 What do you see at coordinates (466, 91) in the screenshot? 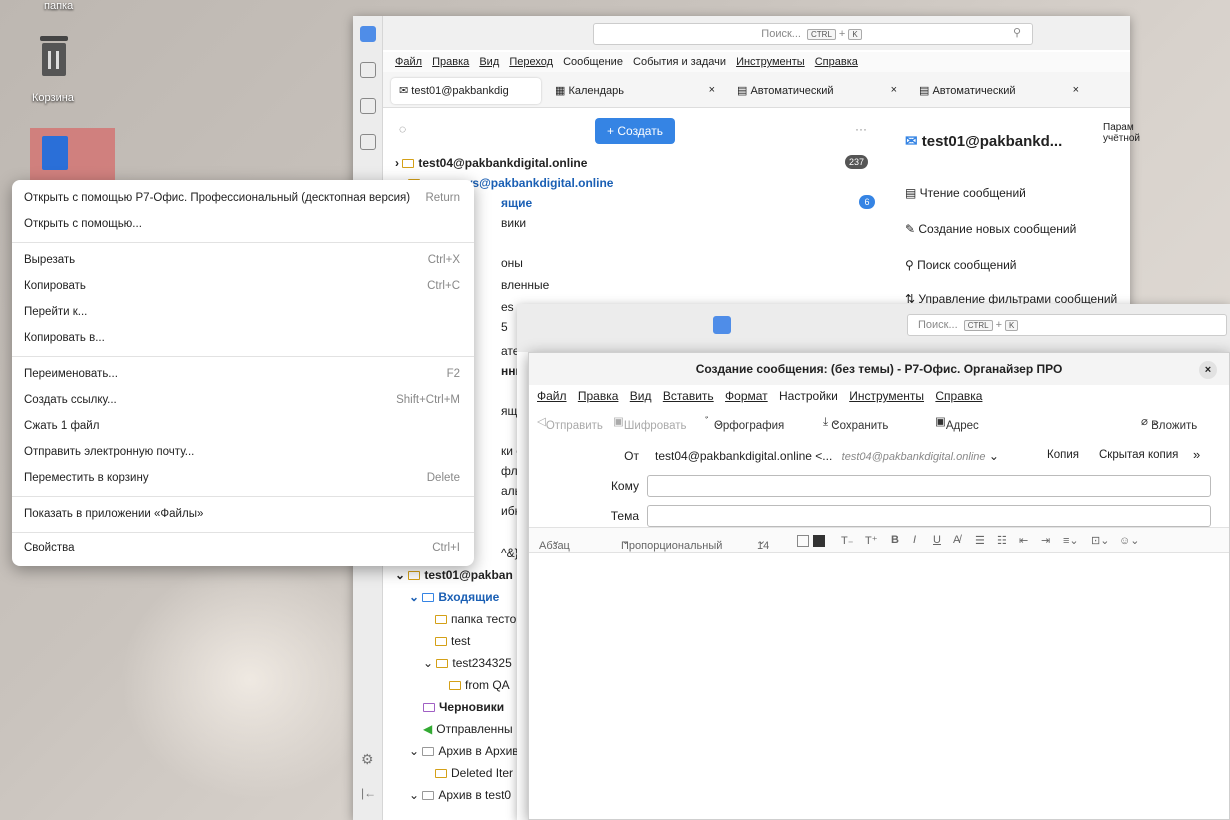
I see `tab-mail: ✉ test01@pakbankdig` at bounding box center [466, 91].